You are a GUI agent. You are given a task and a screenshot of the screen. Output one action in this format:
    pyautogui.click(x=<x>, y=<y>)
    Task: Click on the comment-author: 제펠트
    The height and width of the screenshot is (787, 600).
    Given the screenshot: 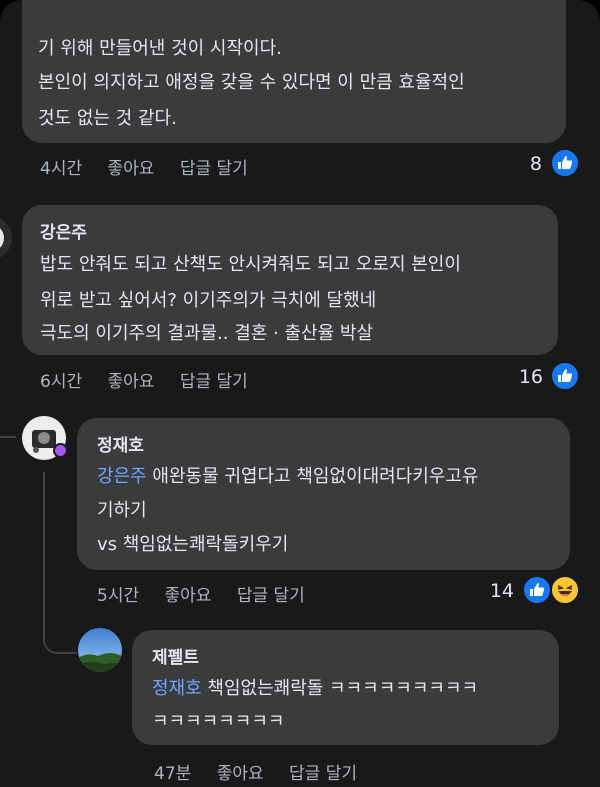 What is the action you would take?
    pyautogui.click(x=175, y=655)
    